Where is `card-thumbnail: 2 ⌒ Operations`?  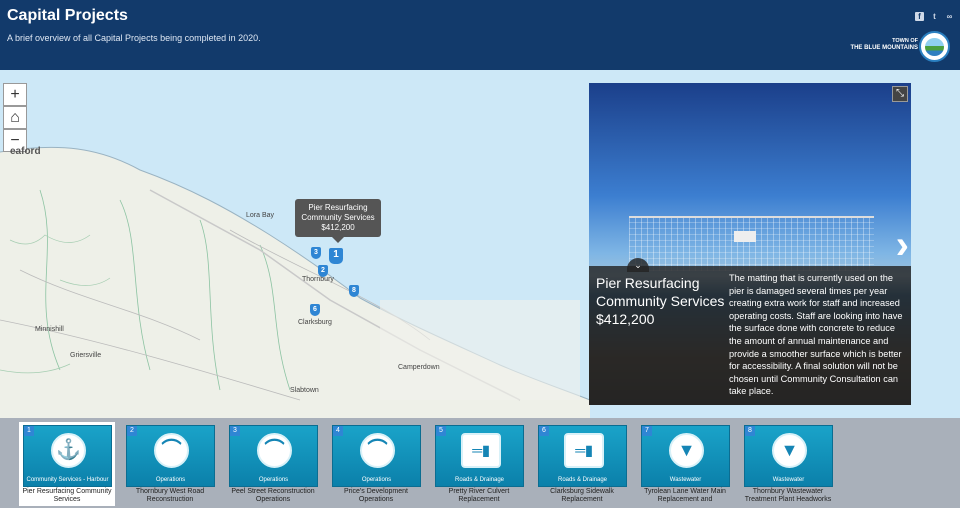
card-thumbnail: 2 ⌒ Operations is located at coordinates (170, 456).